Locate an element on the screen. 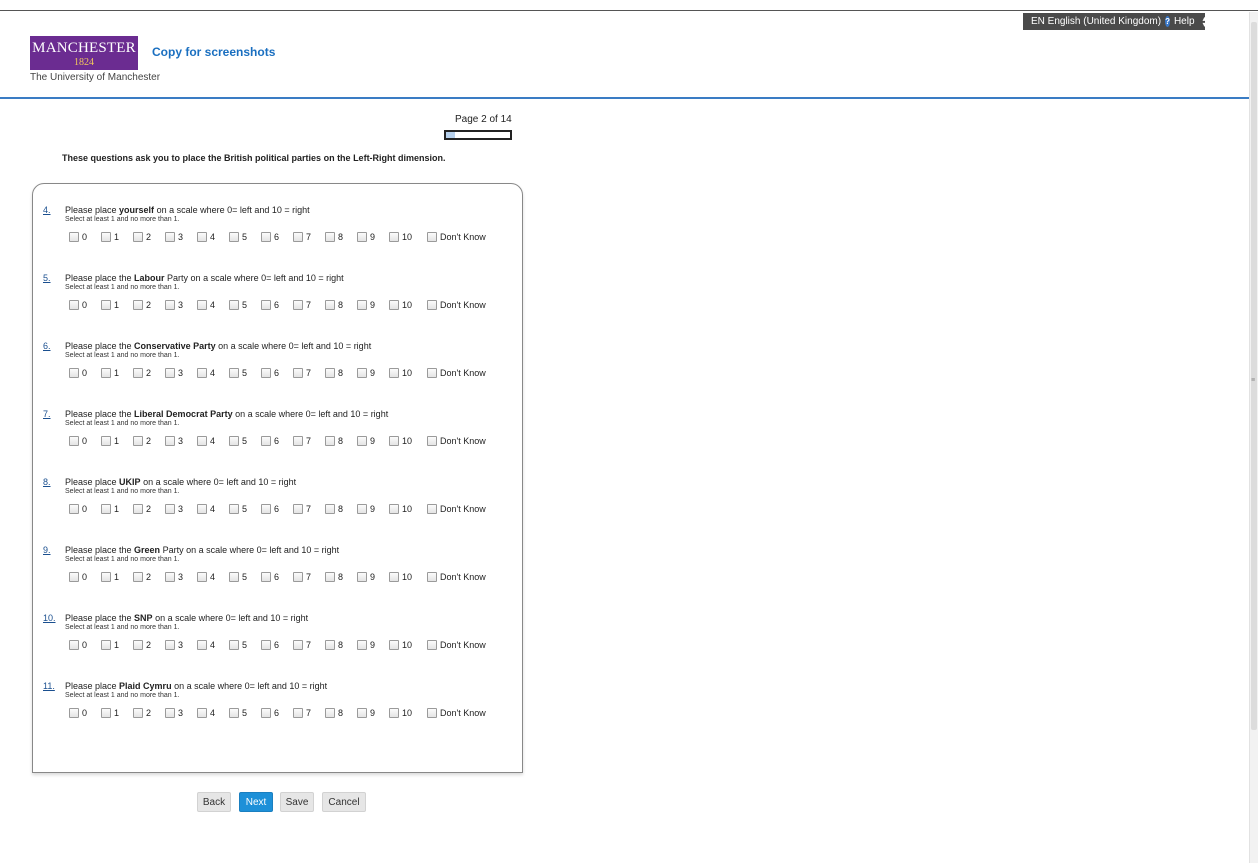  answer-option: 5 is located at coordinates (238, 713).